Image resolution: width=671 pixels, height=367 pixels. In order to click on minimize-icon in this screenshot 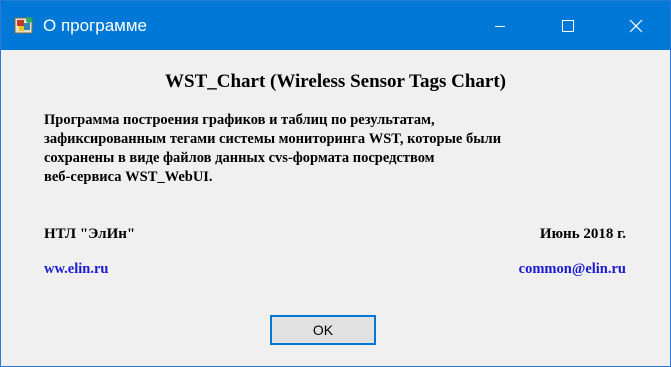, I will do `click(500, 26)`.